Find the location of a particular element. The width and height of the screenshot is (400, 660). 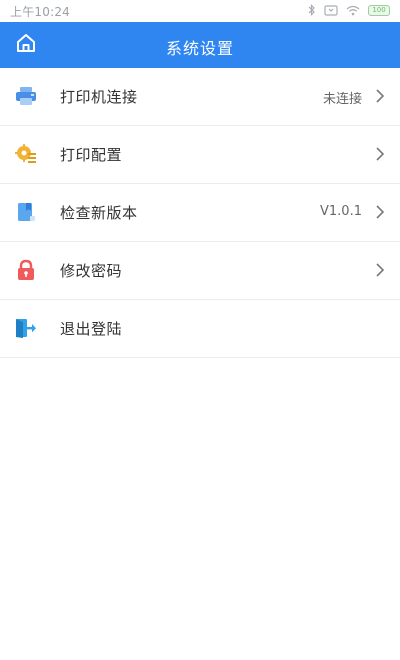

printer-icon is located at coordinates (26, 96).